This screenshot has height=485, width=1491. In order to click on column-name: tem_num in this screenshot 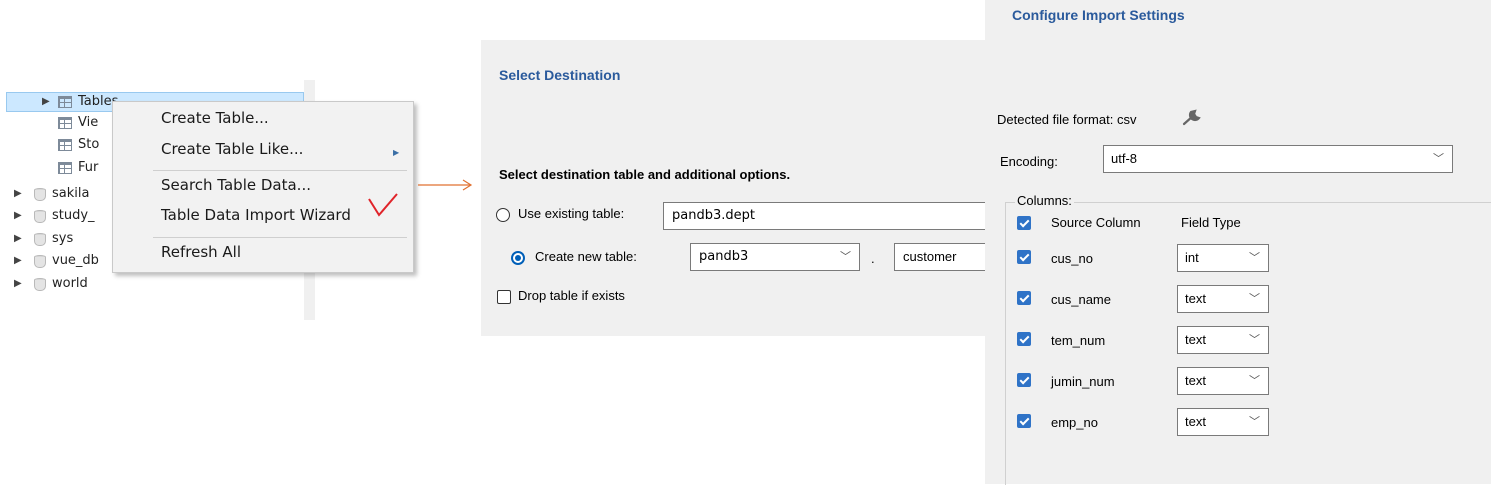, I will do `click(1078, 340)`.